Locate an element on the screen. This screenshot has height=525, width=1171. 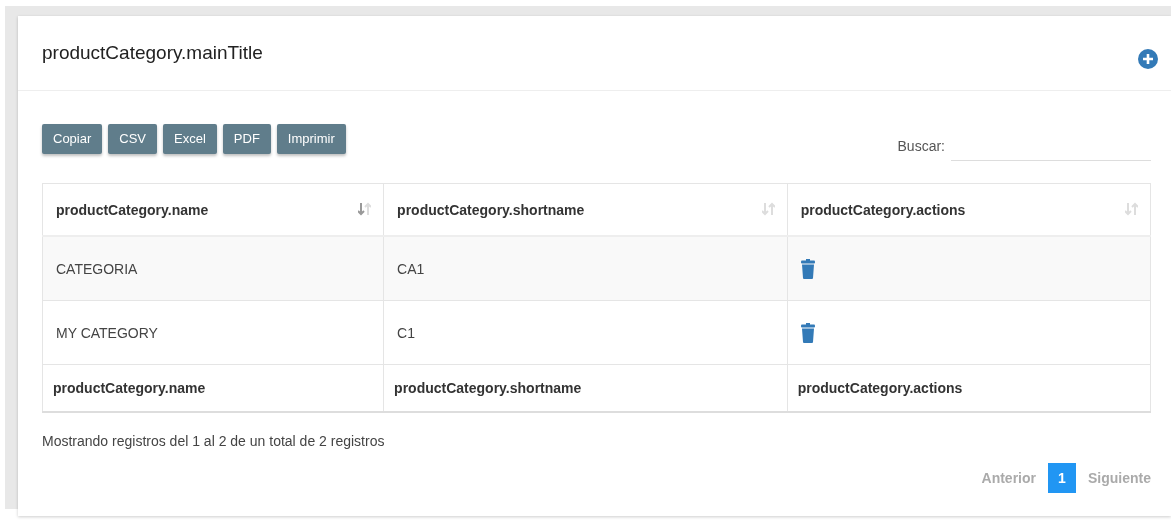
card-title: productCategory.mainTitle is located at coordinates (152, 53).